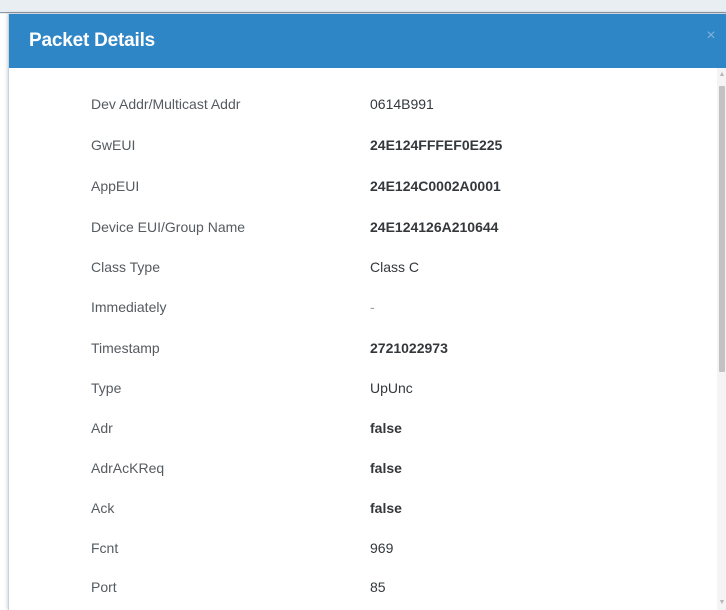  What do you see at coordinates (106, 388) in the screenshot?
I see `detail-label: Type` at bounding box center [106, 388].